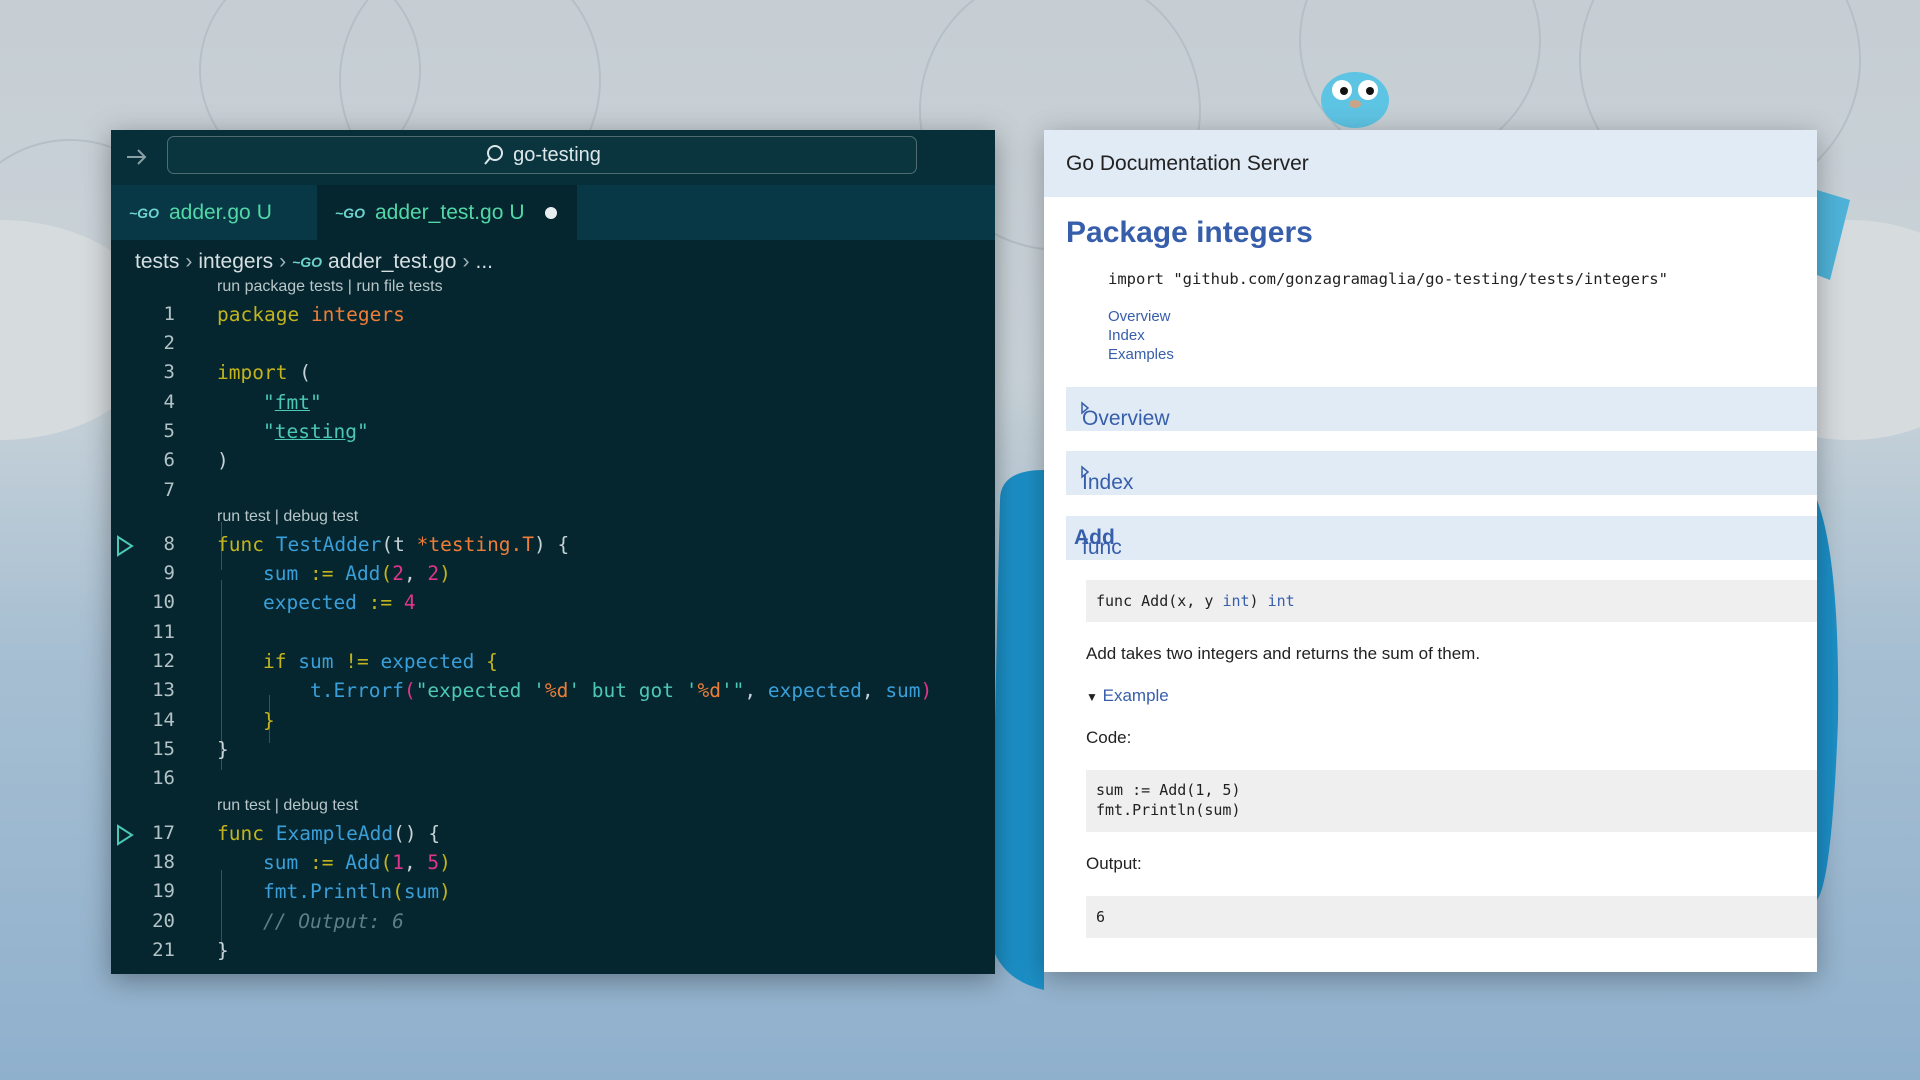 The image size is (1920, 1080). What do you see at coordinates (163, 720) in the screenshot?
I see `line-number: 14` at bounding box center [163, 720].